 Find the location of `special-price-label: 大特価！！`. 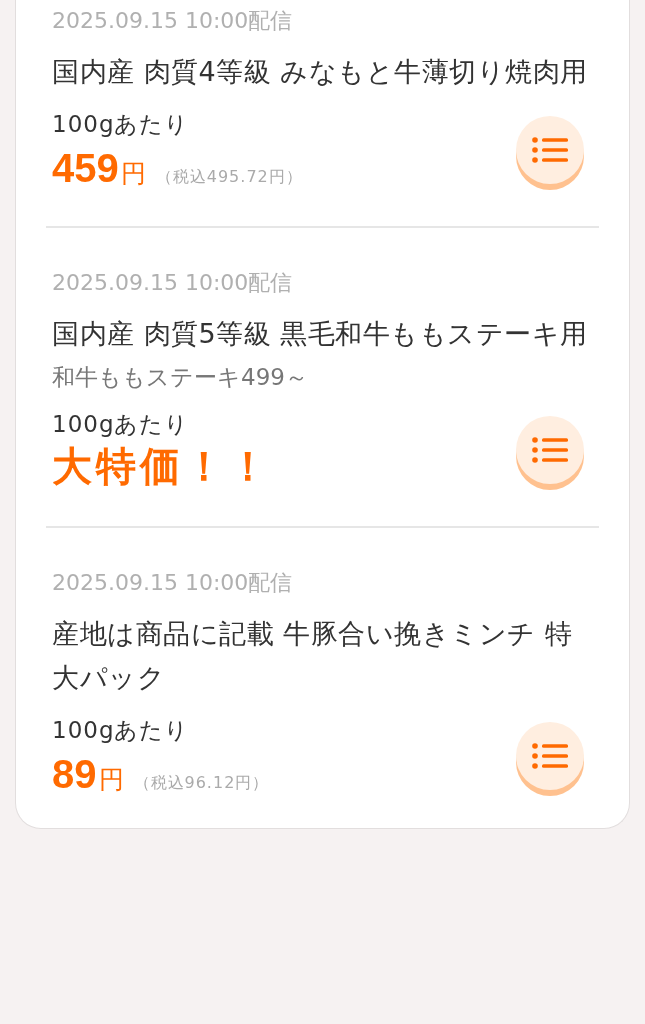

special-price-label: 大特価！！ is located at coordinates (162, 466).